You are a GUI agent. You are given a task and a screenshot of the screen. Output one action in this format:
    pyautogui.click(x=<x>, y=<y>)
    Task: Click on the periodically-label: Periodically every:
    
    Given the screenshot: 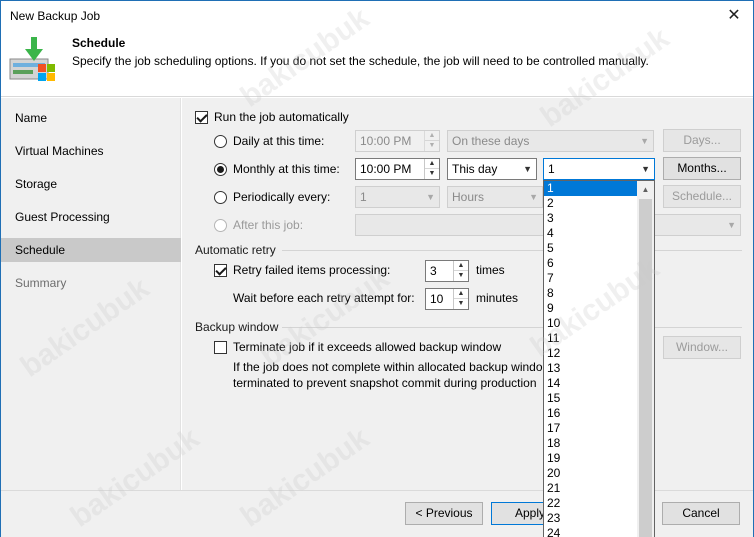 What is the action you would take?
    pyautogui.click(x=282, y=197)
    